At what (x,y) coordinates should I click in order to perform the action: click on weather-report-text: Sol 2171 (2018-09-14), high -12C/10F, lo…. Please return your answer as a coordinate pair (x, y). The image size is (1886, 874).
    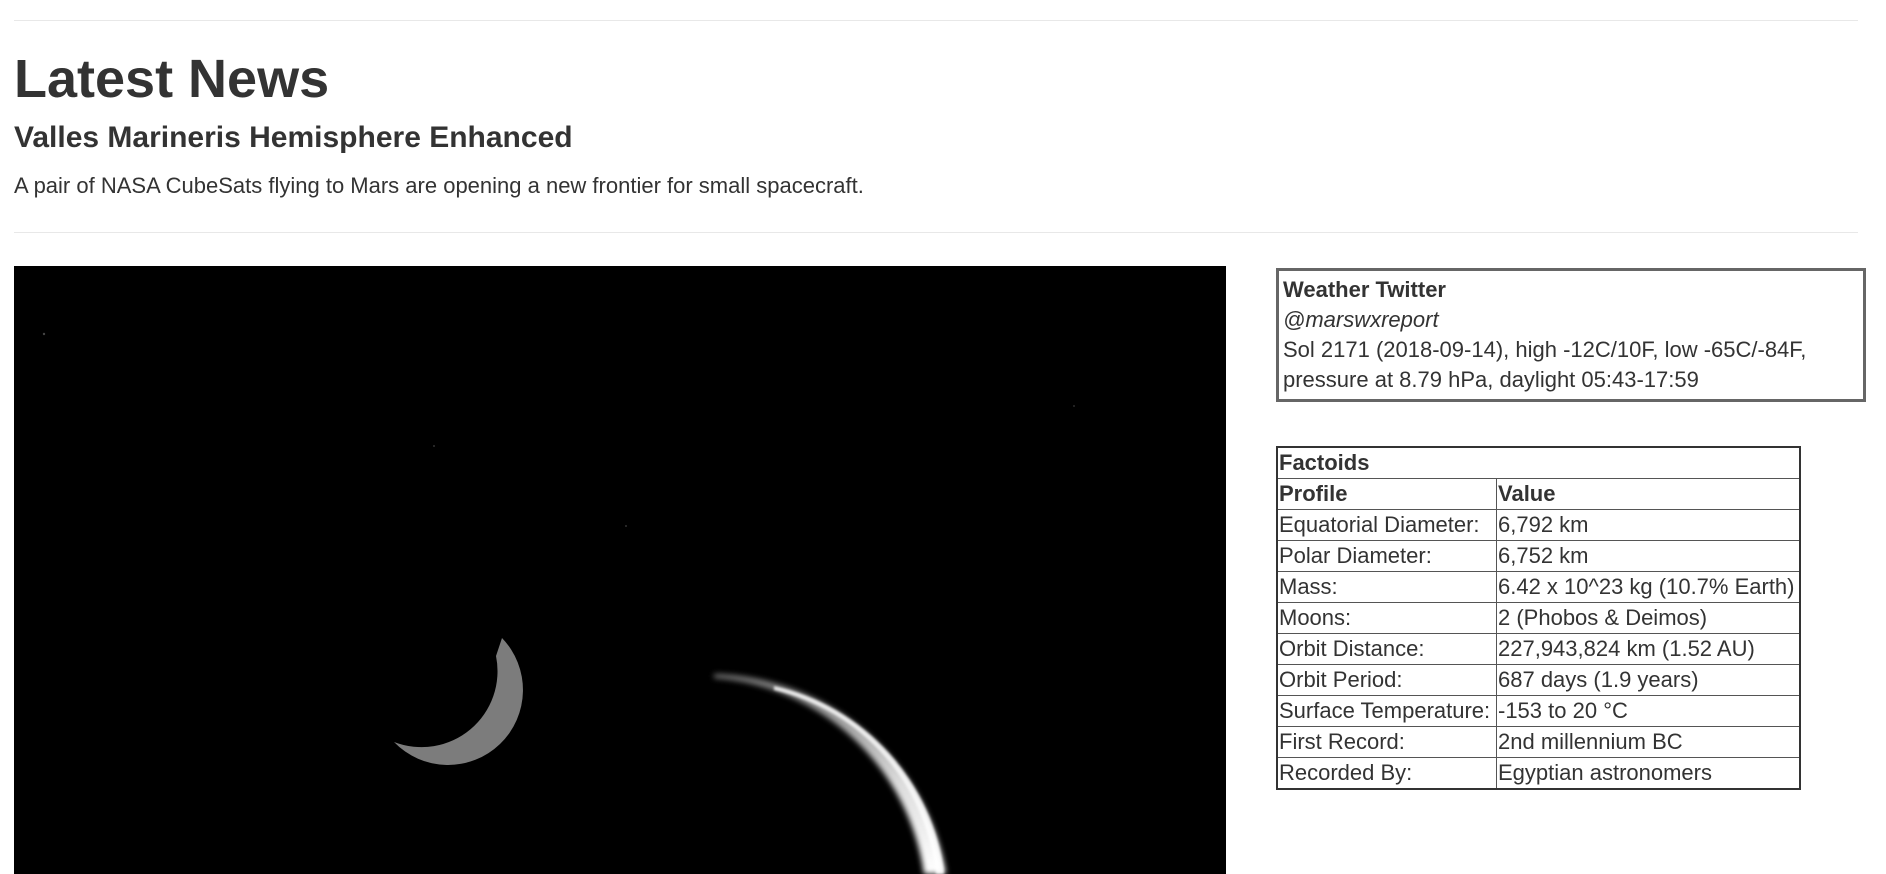
    Looking at the image, I should click on (1545, 364).